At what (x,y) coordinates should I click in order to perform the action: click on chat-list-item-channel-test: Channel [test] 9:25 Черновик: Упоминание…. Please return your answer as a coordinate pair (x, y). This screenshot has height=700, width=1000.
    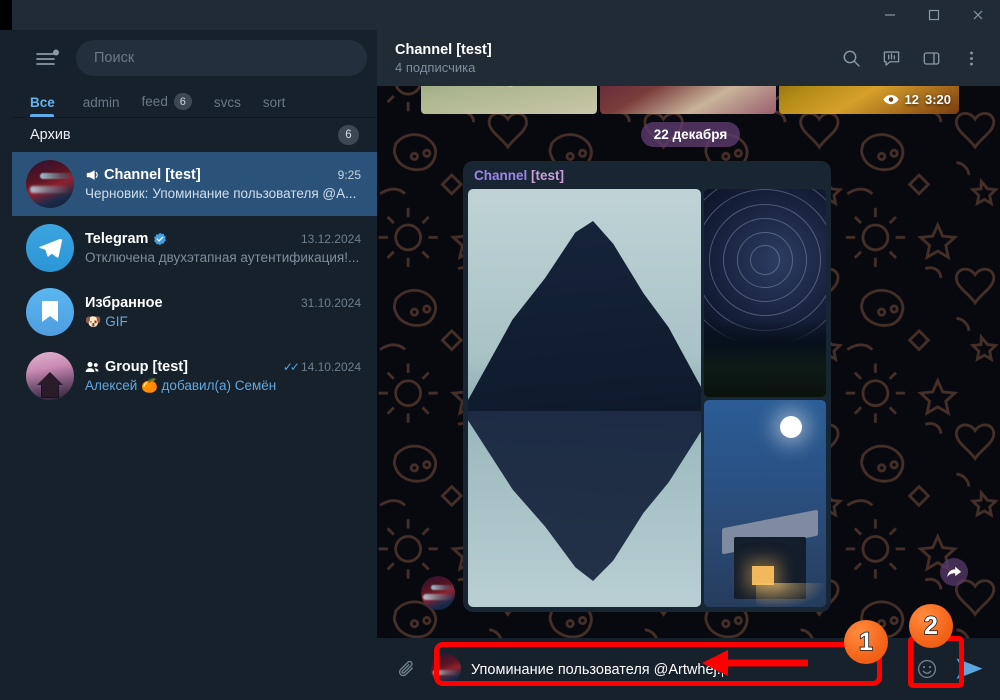
    Looking at the image, I should click on (194, 184).